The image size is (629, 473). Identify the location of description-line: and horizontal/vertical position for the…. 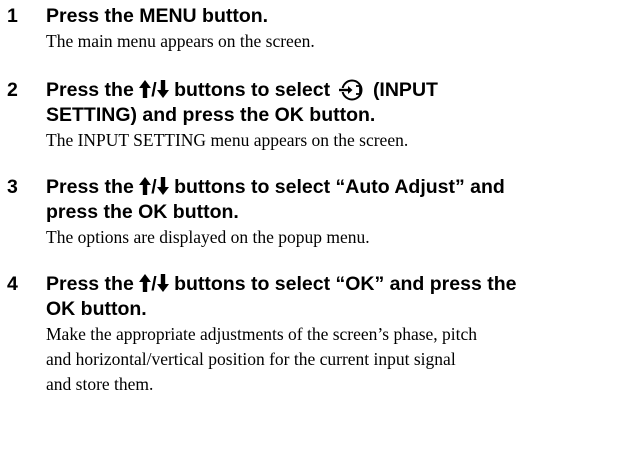
(251, 359).